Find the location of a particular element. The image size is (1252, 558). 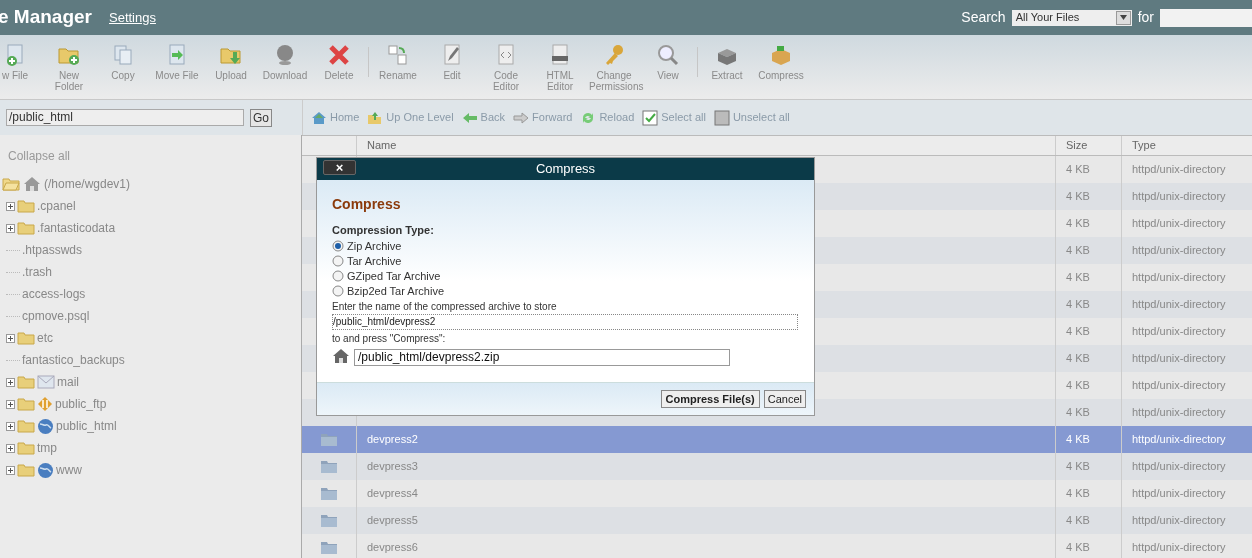

compression-type-label: Compression Type: is located at coordinates (383, 230).